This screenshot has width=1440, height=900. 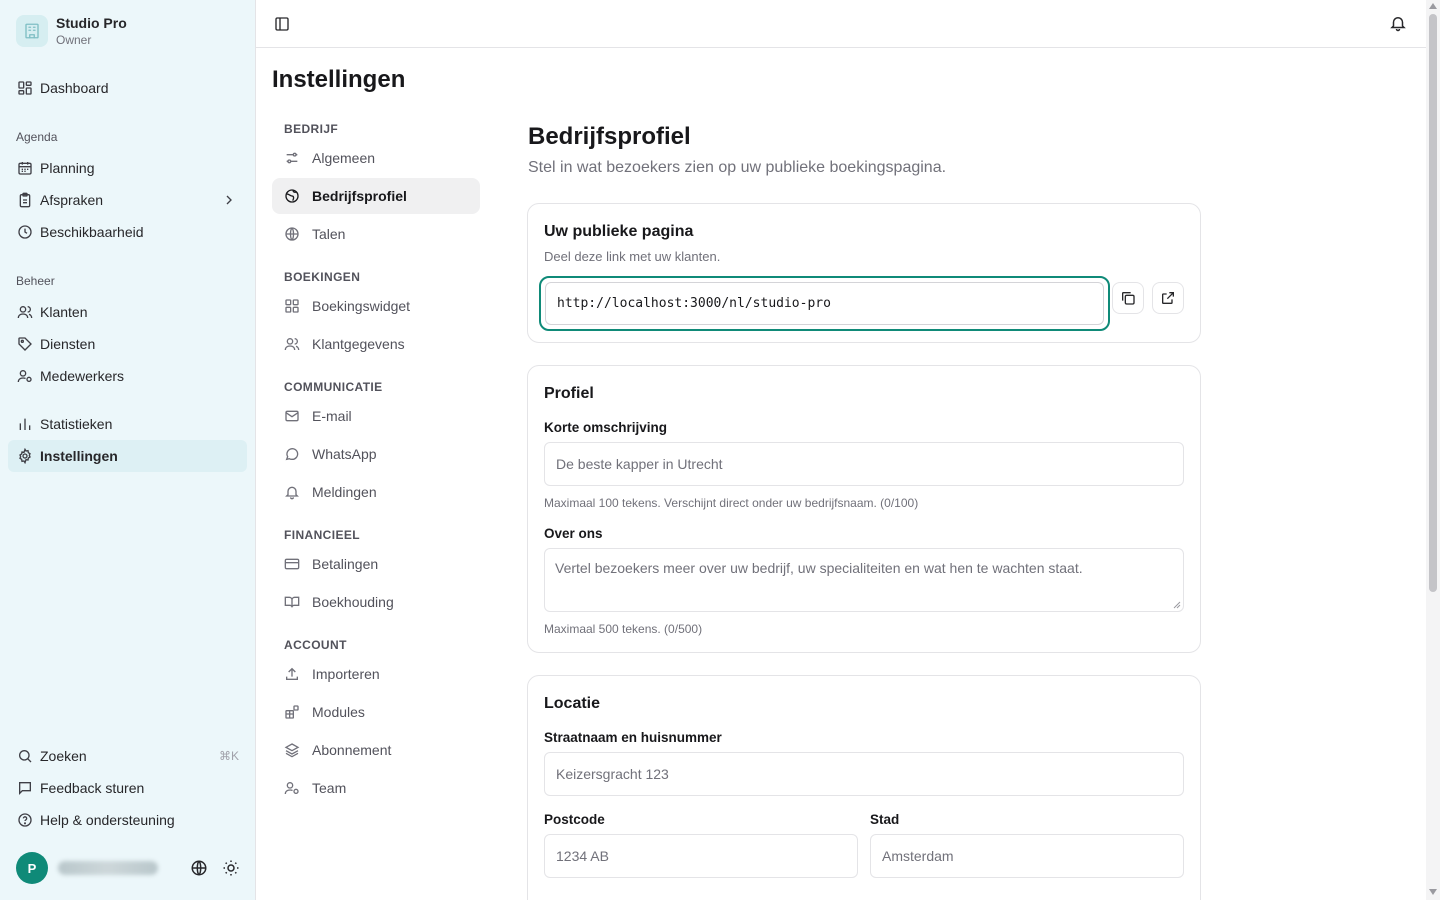 What do you see at coordinates (74, 40) in the screenshot?
I see `brand-role: Owner` at bounding box center [74, 40].